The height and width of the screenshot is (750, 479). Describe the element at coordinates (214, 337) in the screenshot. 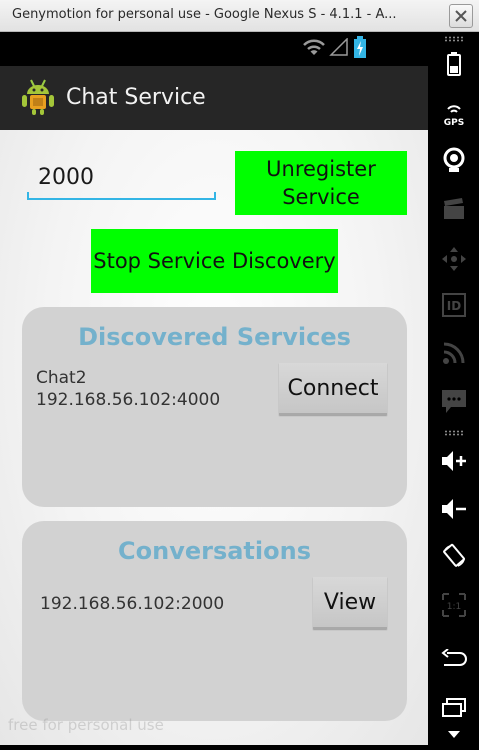

I see `discovered-services-title: Discovered Services` at that location.